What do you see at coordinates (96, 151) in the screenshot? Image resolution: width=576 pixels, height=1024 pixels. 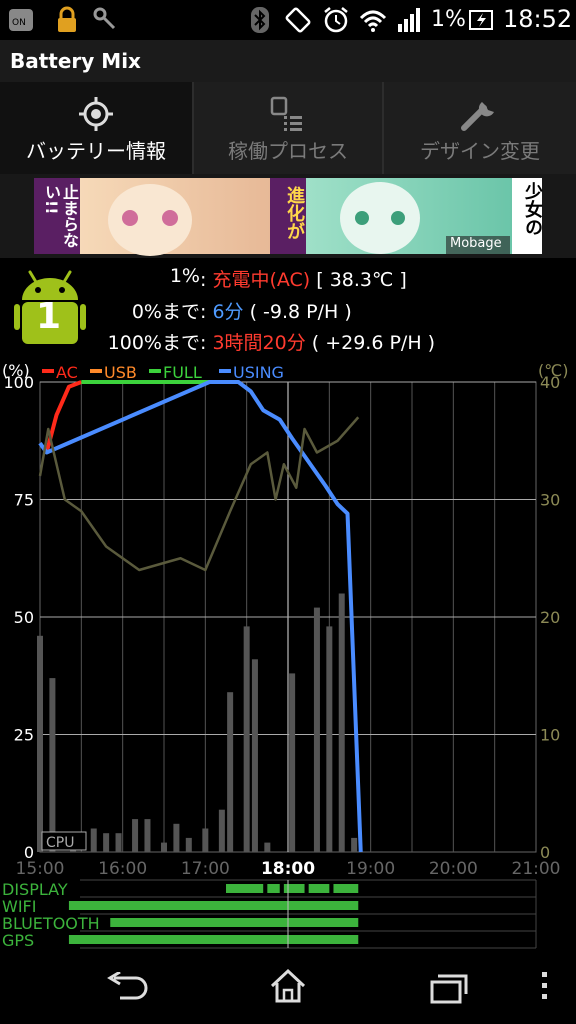 I see `tab-label: バッテリー情報` at bounding box center [96, 151].